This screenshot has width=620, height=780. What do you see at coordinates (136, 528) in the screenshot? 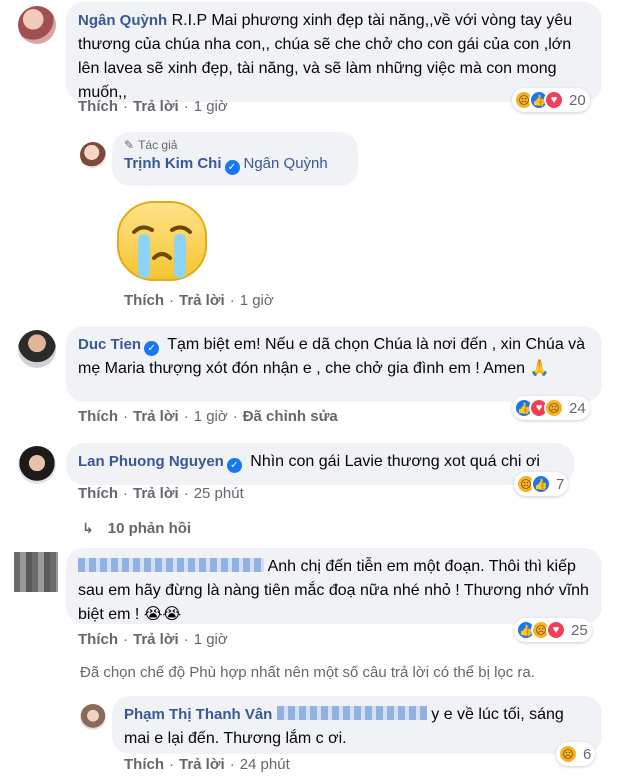
I see `view-replies-link: ↳ 10 phản hồi` at bounding box center [136, 528].